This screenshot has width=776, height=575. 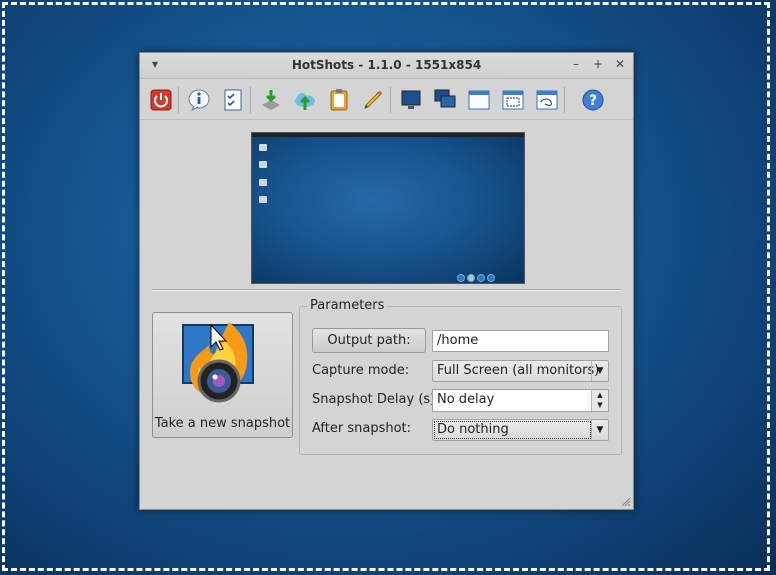 What do you see at coordinates (222, 423) in the screenshot?
I see `snapshot-button-label: Take a new snapshot` at bounding box center [222, 423].